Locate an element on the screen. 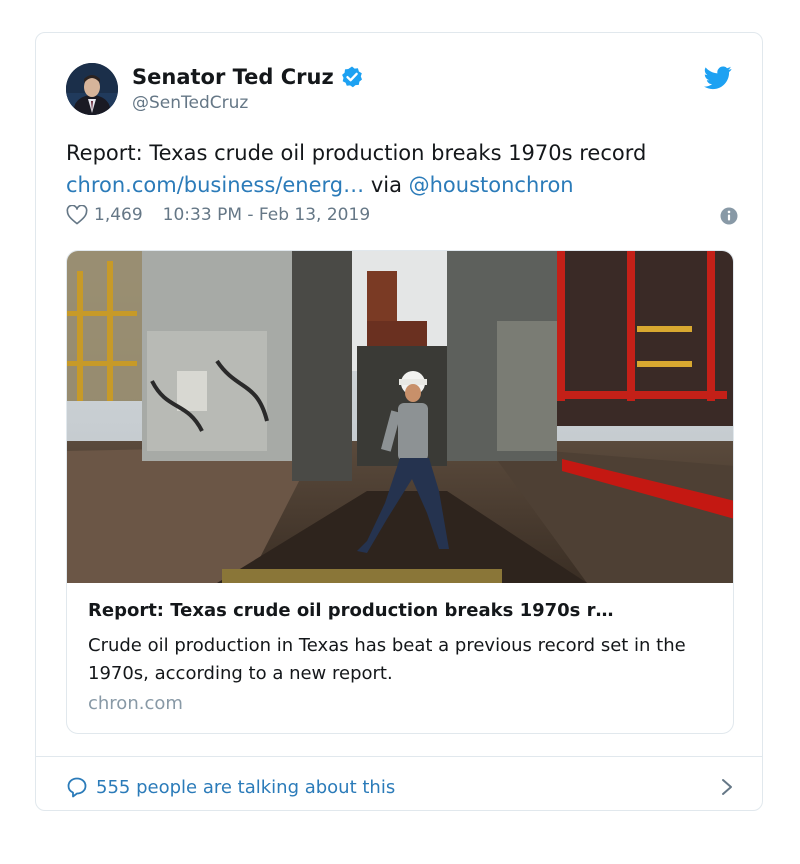 The width and height of the screenshot is (800, 864). avatar-image is located at coordinates (92, 89).